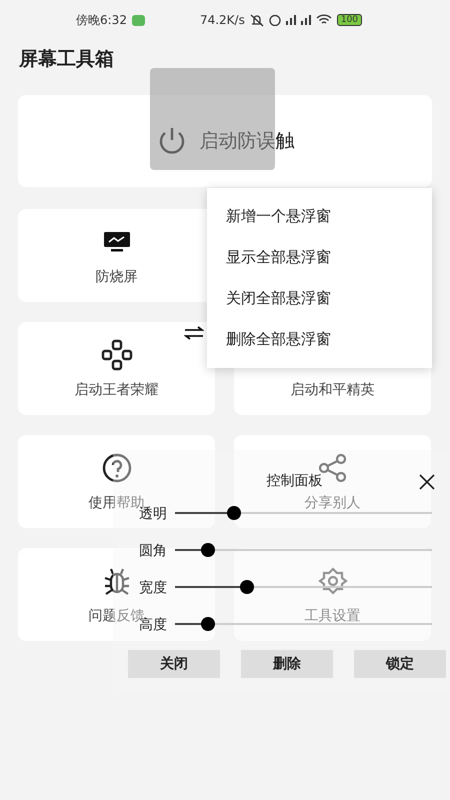 The width and height of the screenshot is (450, 800). Describe the element at coordinates (101, 20) in the screenshot. I see `status-time: 傍晚6:32` at that location.